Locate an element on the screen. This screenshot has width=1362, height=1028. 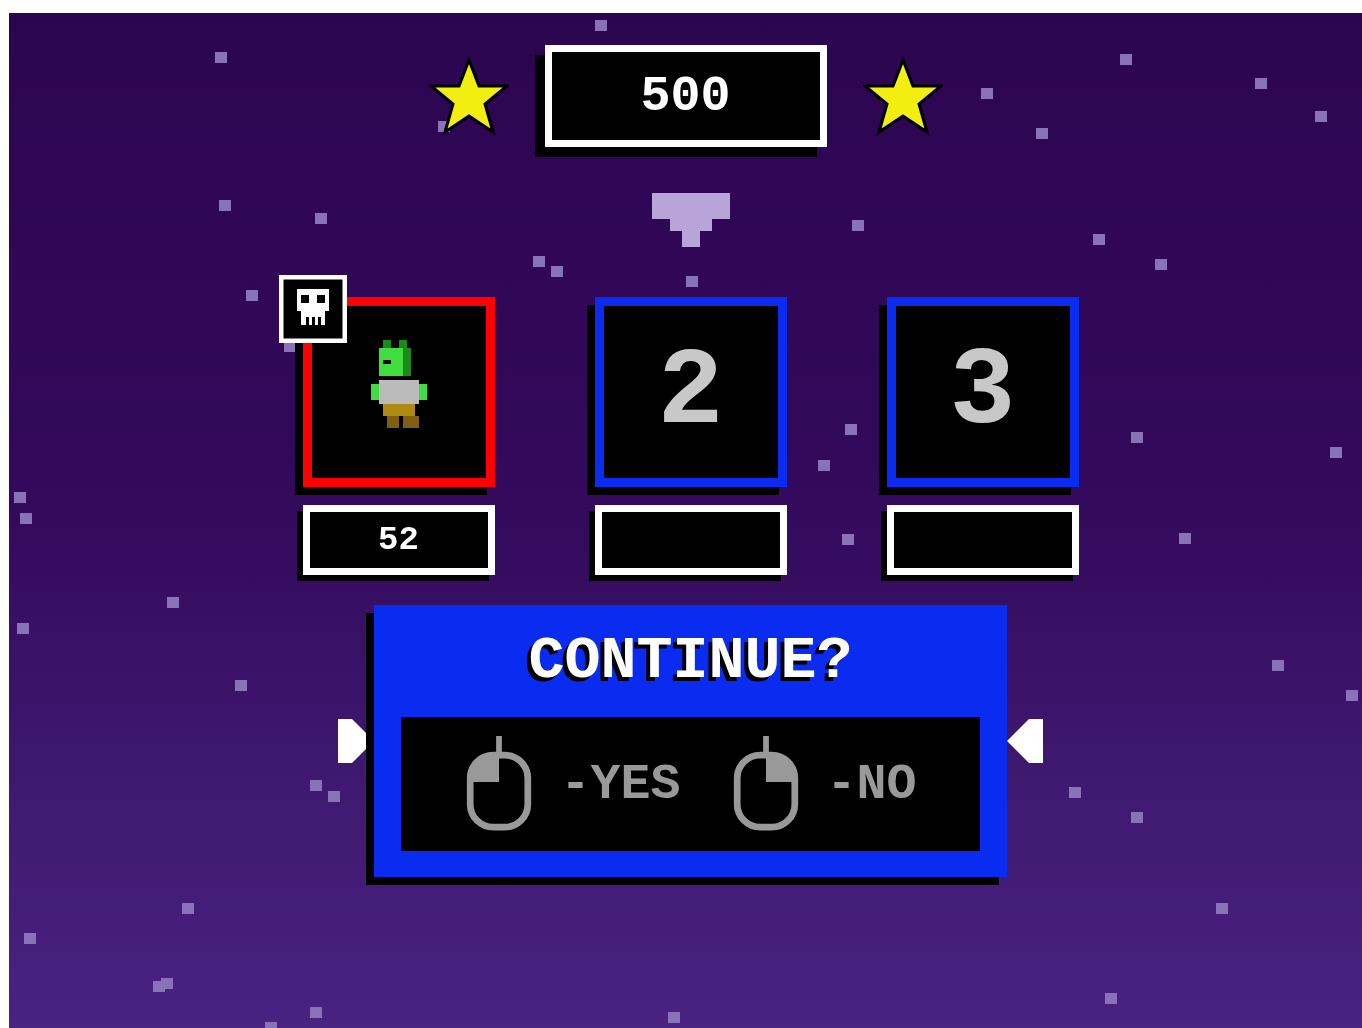
option-label: -NO is located at coordinates (871, 784).